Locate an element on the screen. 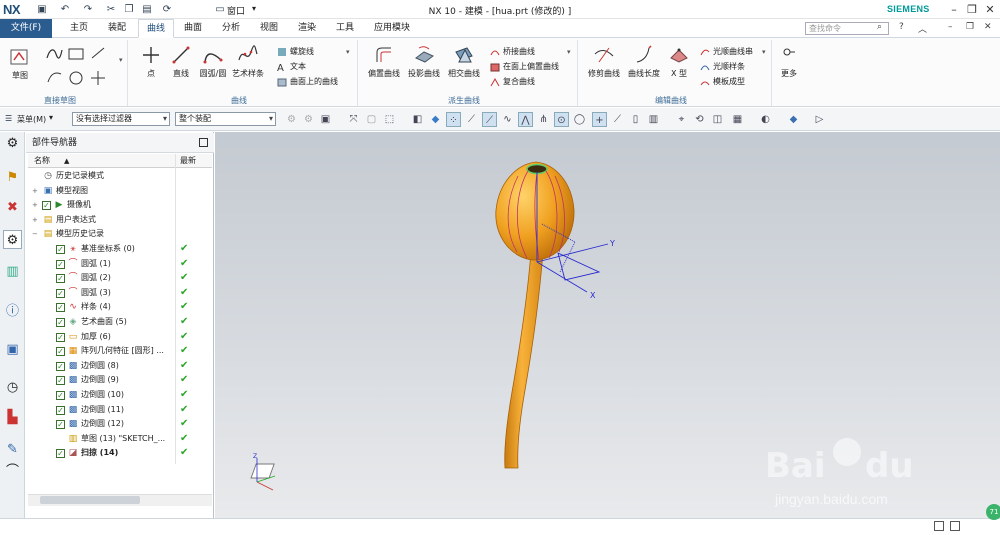 The height and width of the screenshot is (535, 1000). repeat-command-icon: ⟳ is located at coordinates (167, 9).